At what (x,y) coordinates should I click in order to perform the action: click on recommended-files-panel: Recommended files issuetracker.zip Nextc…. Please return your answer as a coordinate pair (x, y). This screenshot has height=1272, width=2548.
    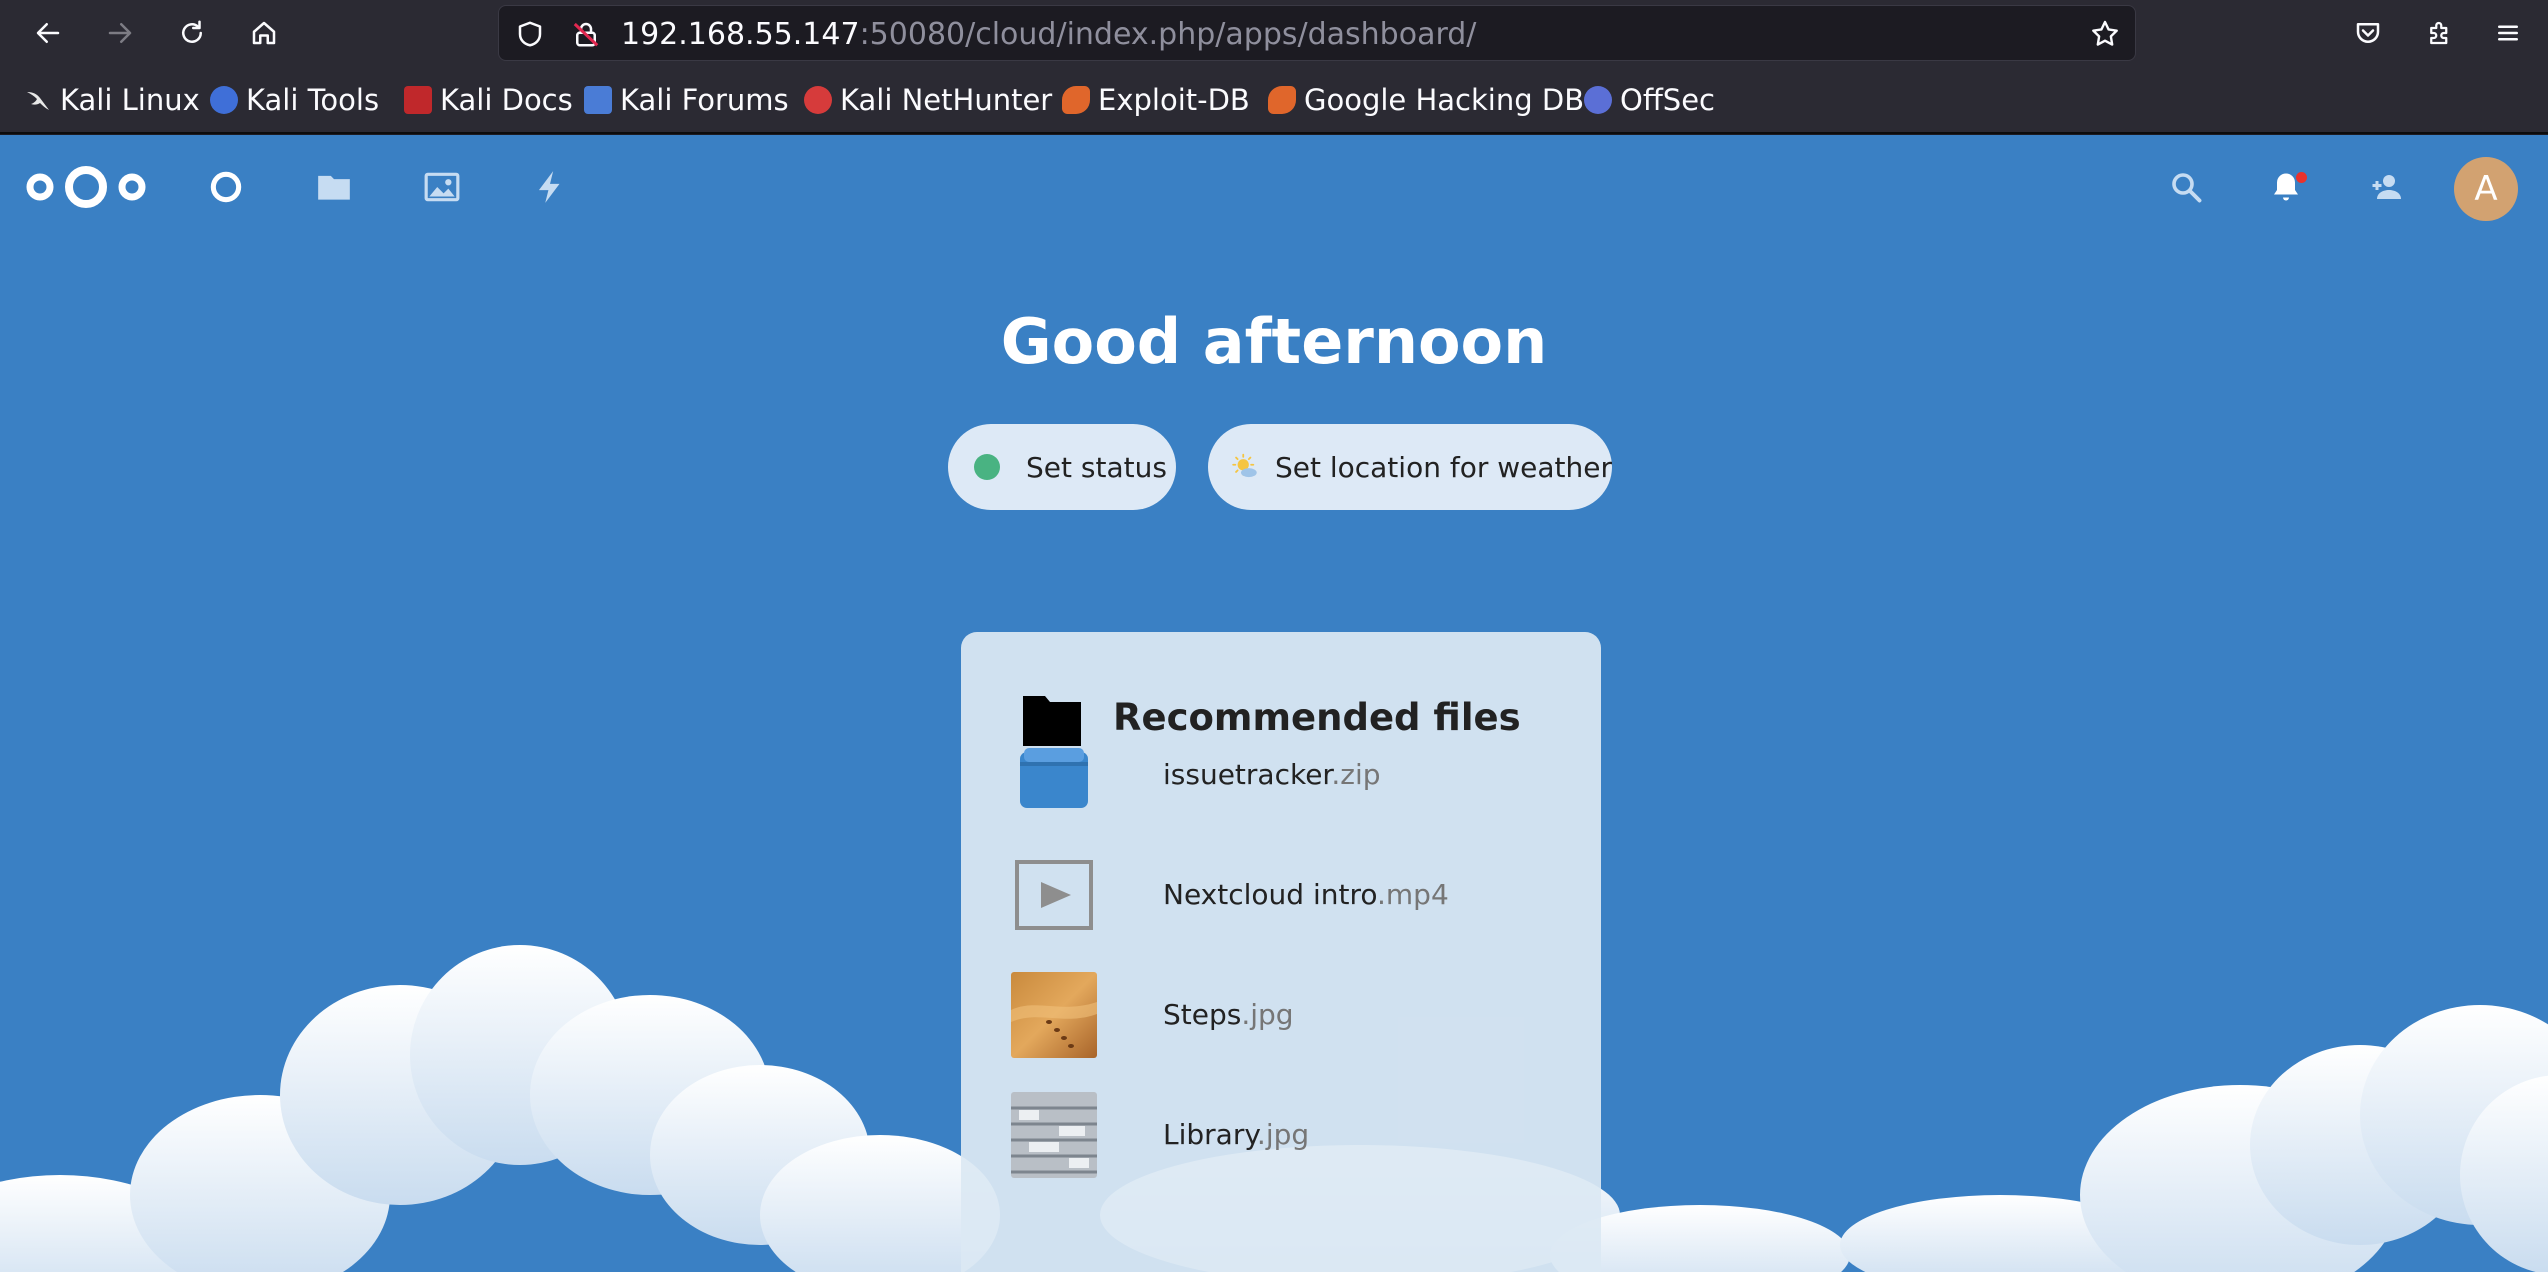
    Looking at the image, I should click on (1281, 952).